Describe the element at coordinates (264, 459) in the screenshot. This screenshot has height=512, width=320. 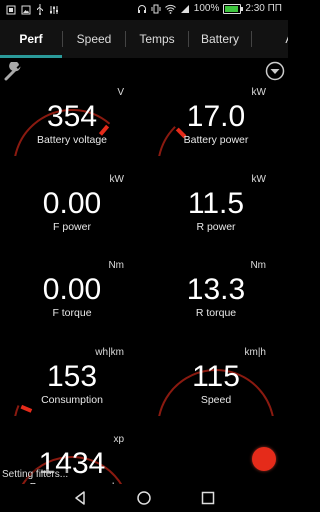
I see `record-button` at that location.